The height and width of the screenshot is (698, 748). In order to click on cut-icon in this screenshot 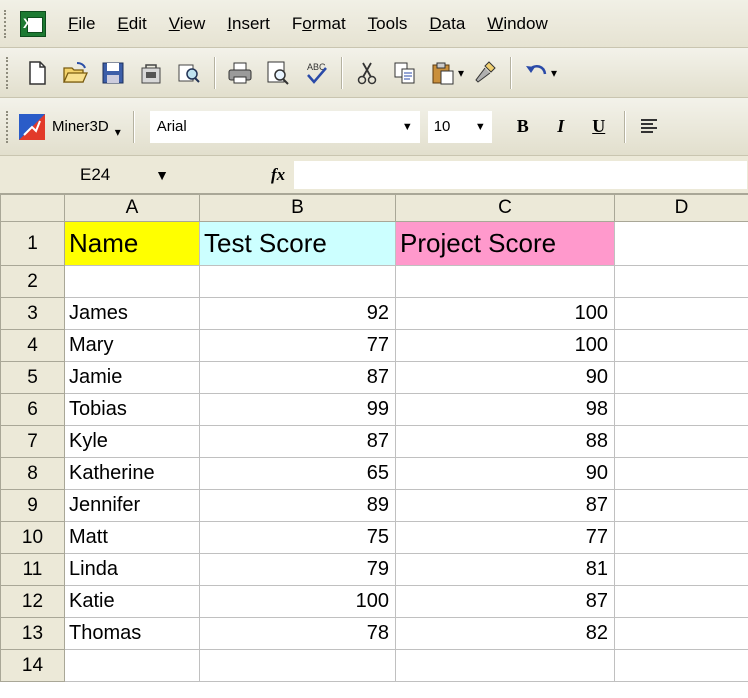, I will do `click(367, 73)`.